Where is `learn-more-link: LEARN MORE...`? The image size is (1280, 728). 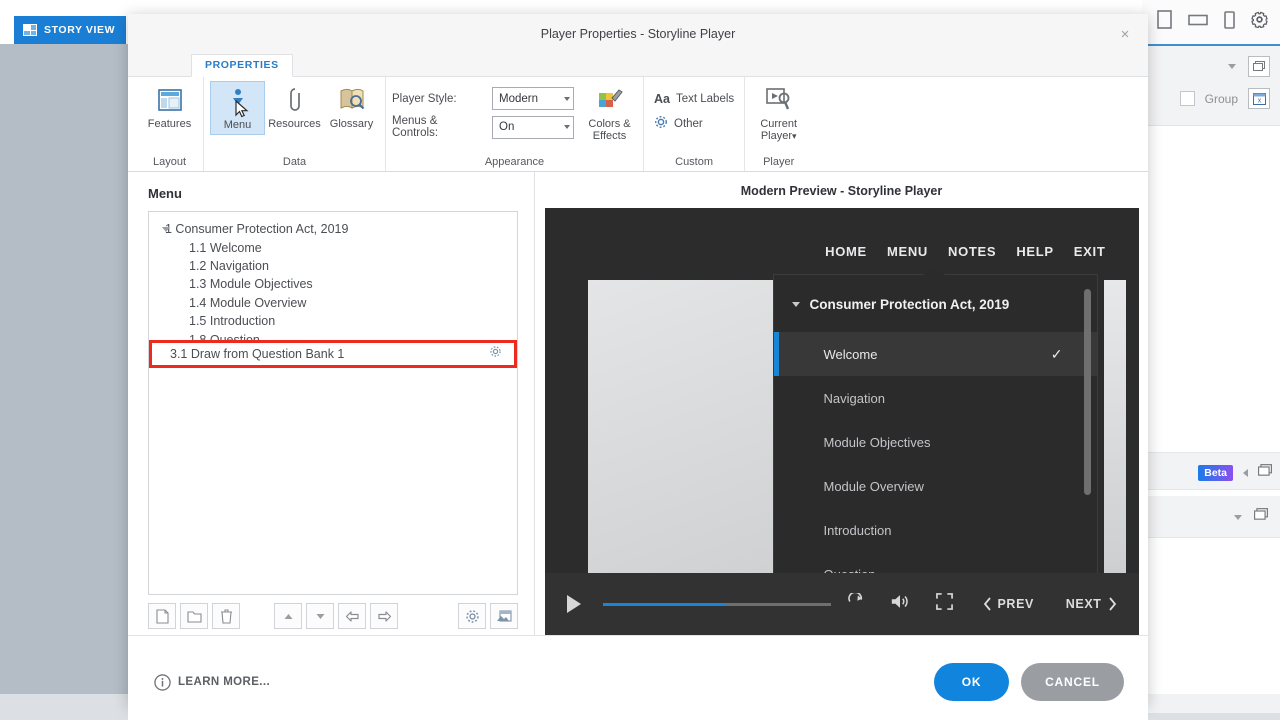
learn-more-link: LEARN MORE... is located at coordinates (212, 682).